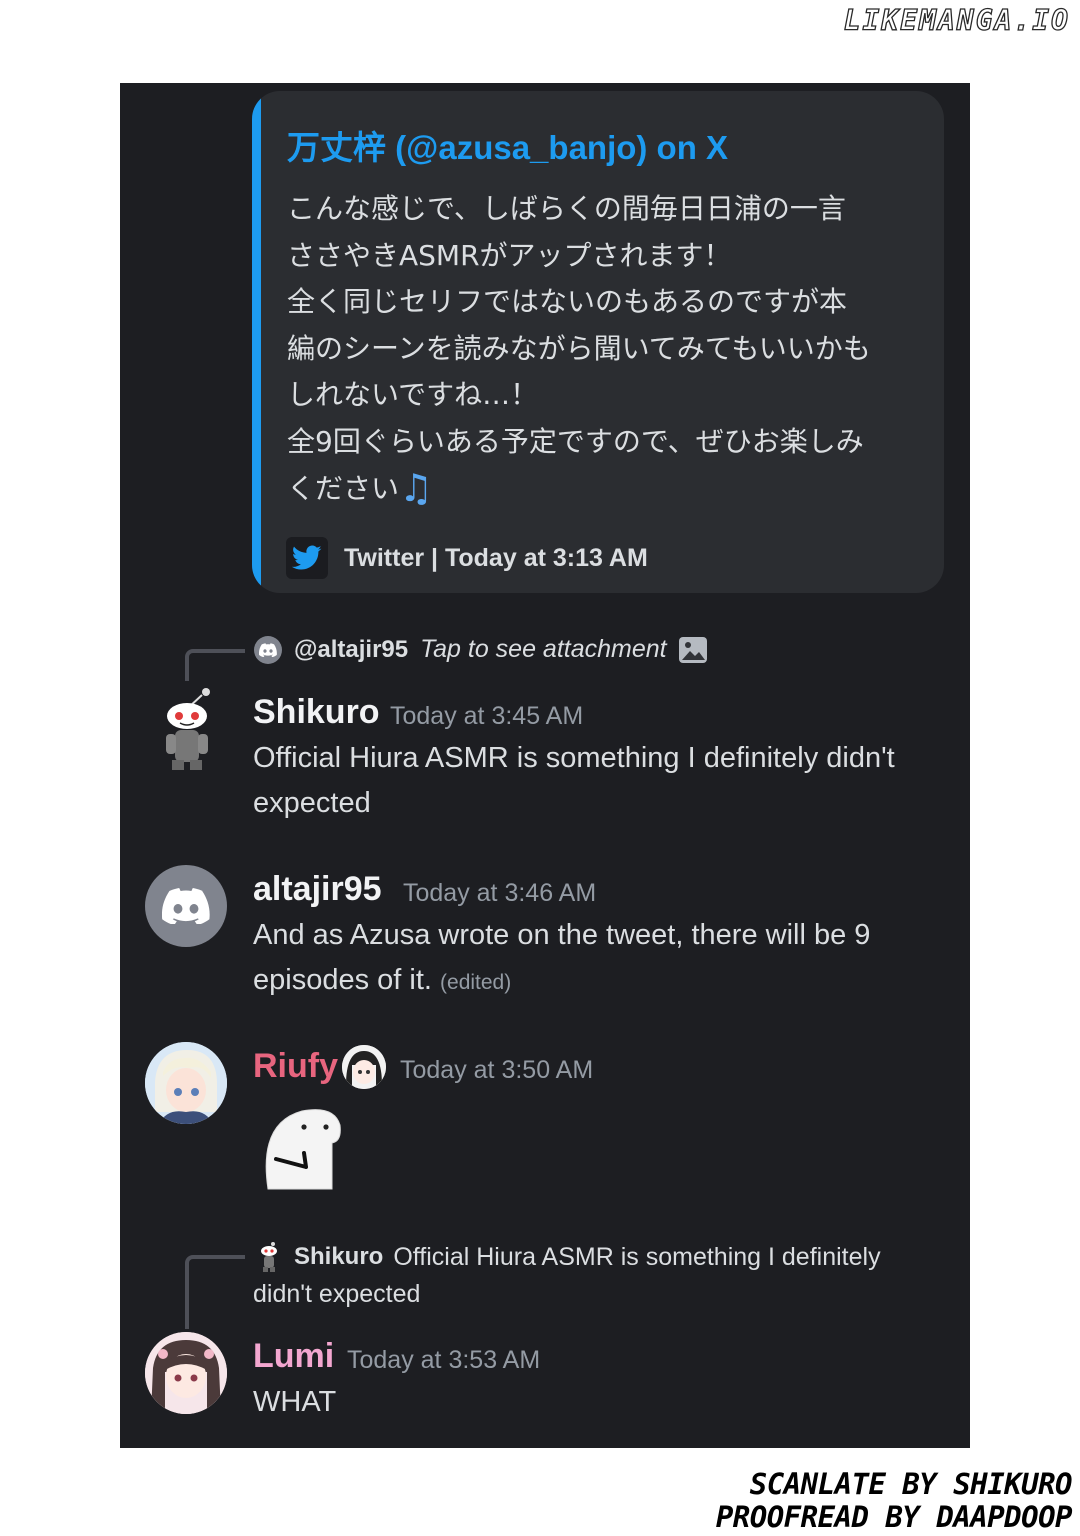 The width and height of the screenshot is (1080, 1536). Describe the element at coordinates (301, 1150) in the screenshot. I see `blob-sticker` at that location.